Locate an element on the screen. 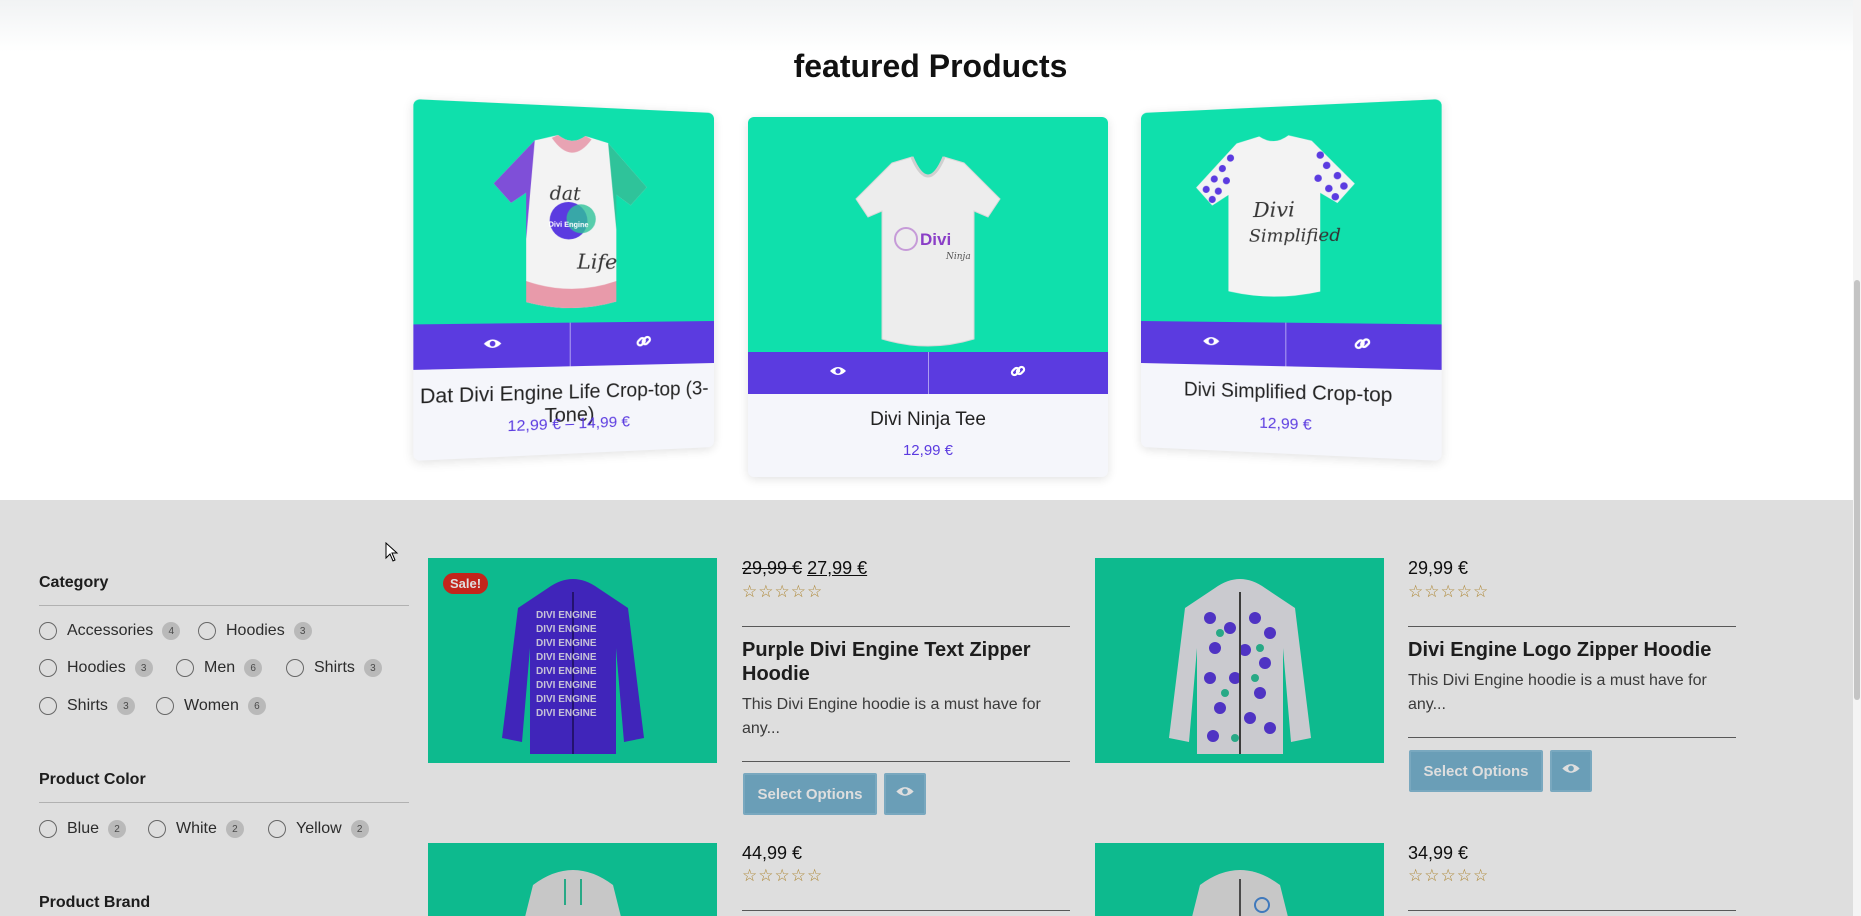  old-price: 29,99 € is located at coordinates (772, 568).